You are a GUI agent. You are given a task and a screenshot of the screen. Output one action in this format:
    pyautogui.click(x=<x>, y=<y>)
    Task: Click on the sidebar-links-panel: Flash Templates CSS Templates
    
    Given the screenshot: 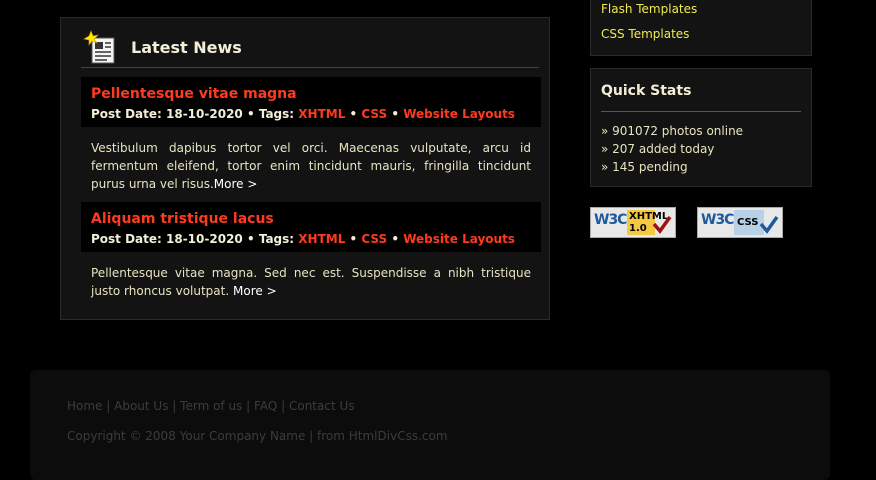 What is the action you would take?
    pyautogui.click(x=701, y=28)
    